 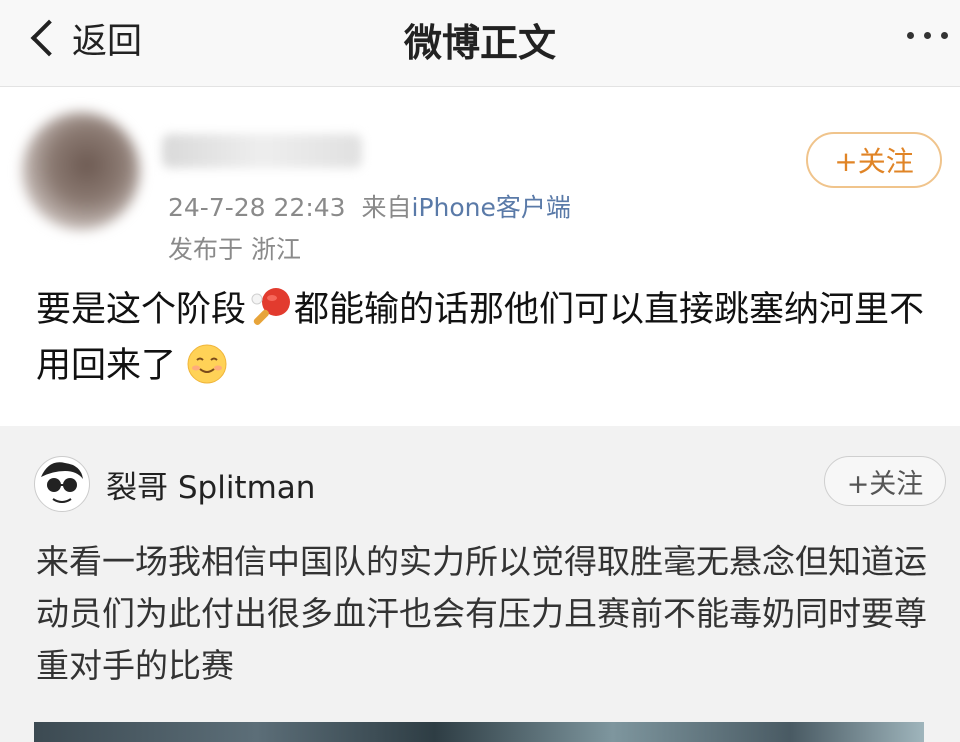 I want to click on post-location: 发布于 浙江, so click(x=234, y=249).